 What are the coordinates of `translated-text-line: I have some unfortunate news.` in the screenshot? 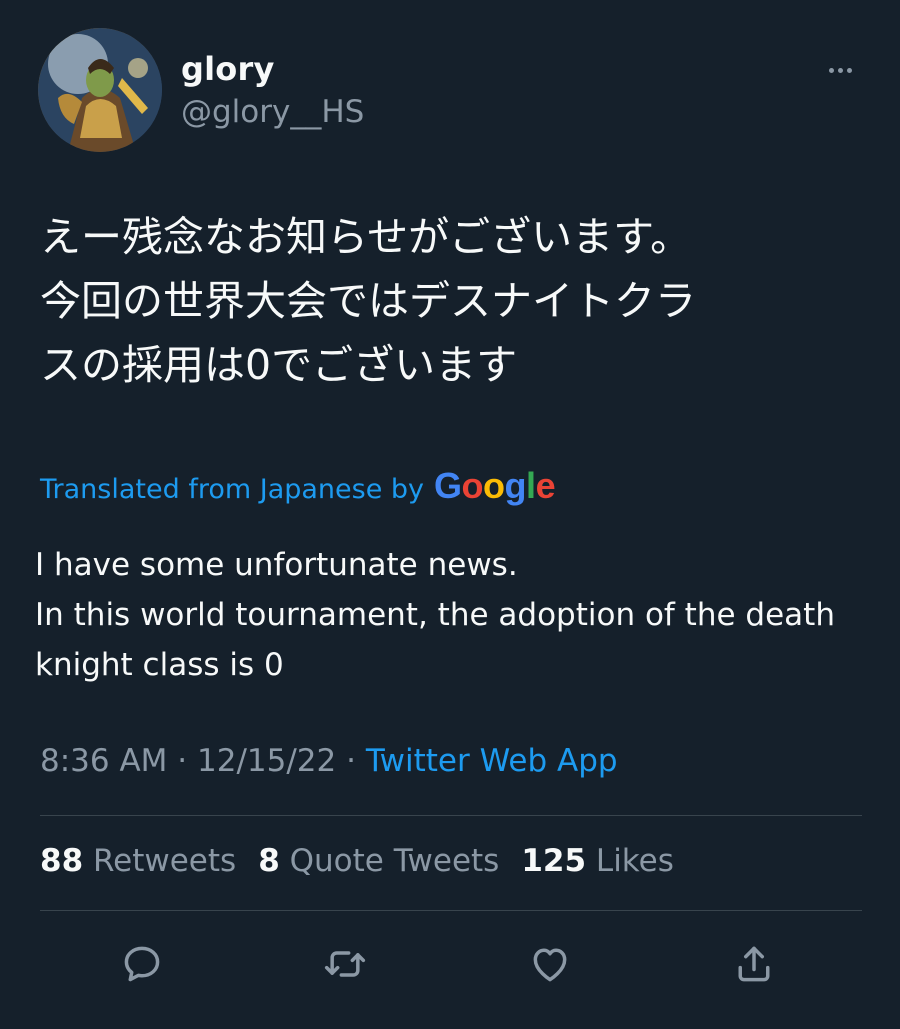 It's located at (276, 565).